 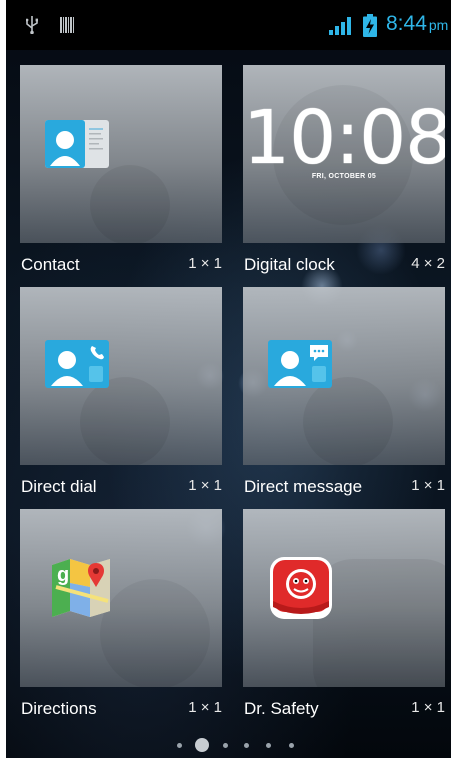 What do you see at coordinates (67, 27) in the screenshot?
I see `barcode-icon` at bounding box center [67, 27].